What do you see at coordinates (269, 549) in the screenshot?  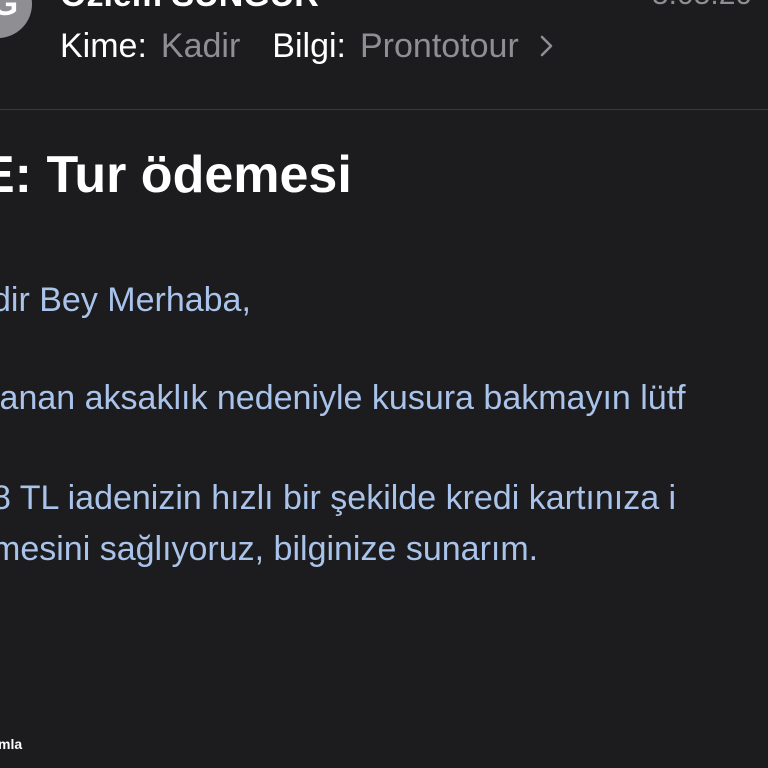 I see `body-line-closing: mesini sağlıyoruz, bilginize sunarım.` at bounding box center [269, 549].